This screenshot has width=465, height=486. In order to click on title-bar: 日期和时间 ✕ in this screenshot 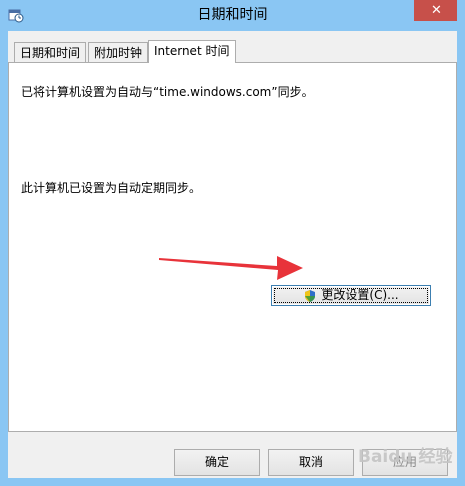, I will do `click(232, 15)`.